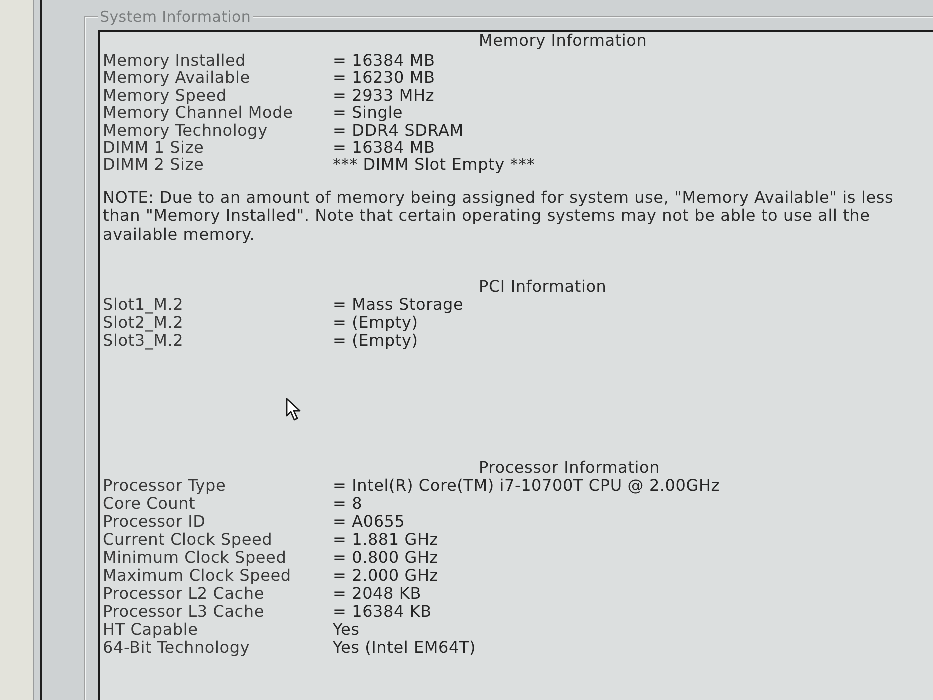  I want to click on field-value: = 16384 KB, so click(382, 612).